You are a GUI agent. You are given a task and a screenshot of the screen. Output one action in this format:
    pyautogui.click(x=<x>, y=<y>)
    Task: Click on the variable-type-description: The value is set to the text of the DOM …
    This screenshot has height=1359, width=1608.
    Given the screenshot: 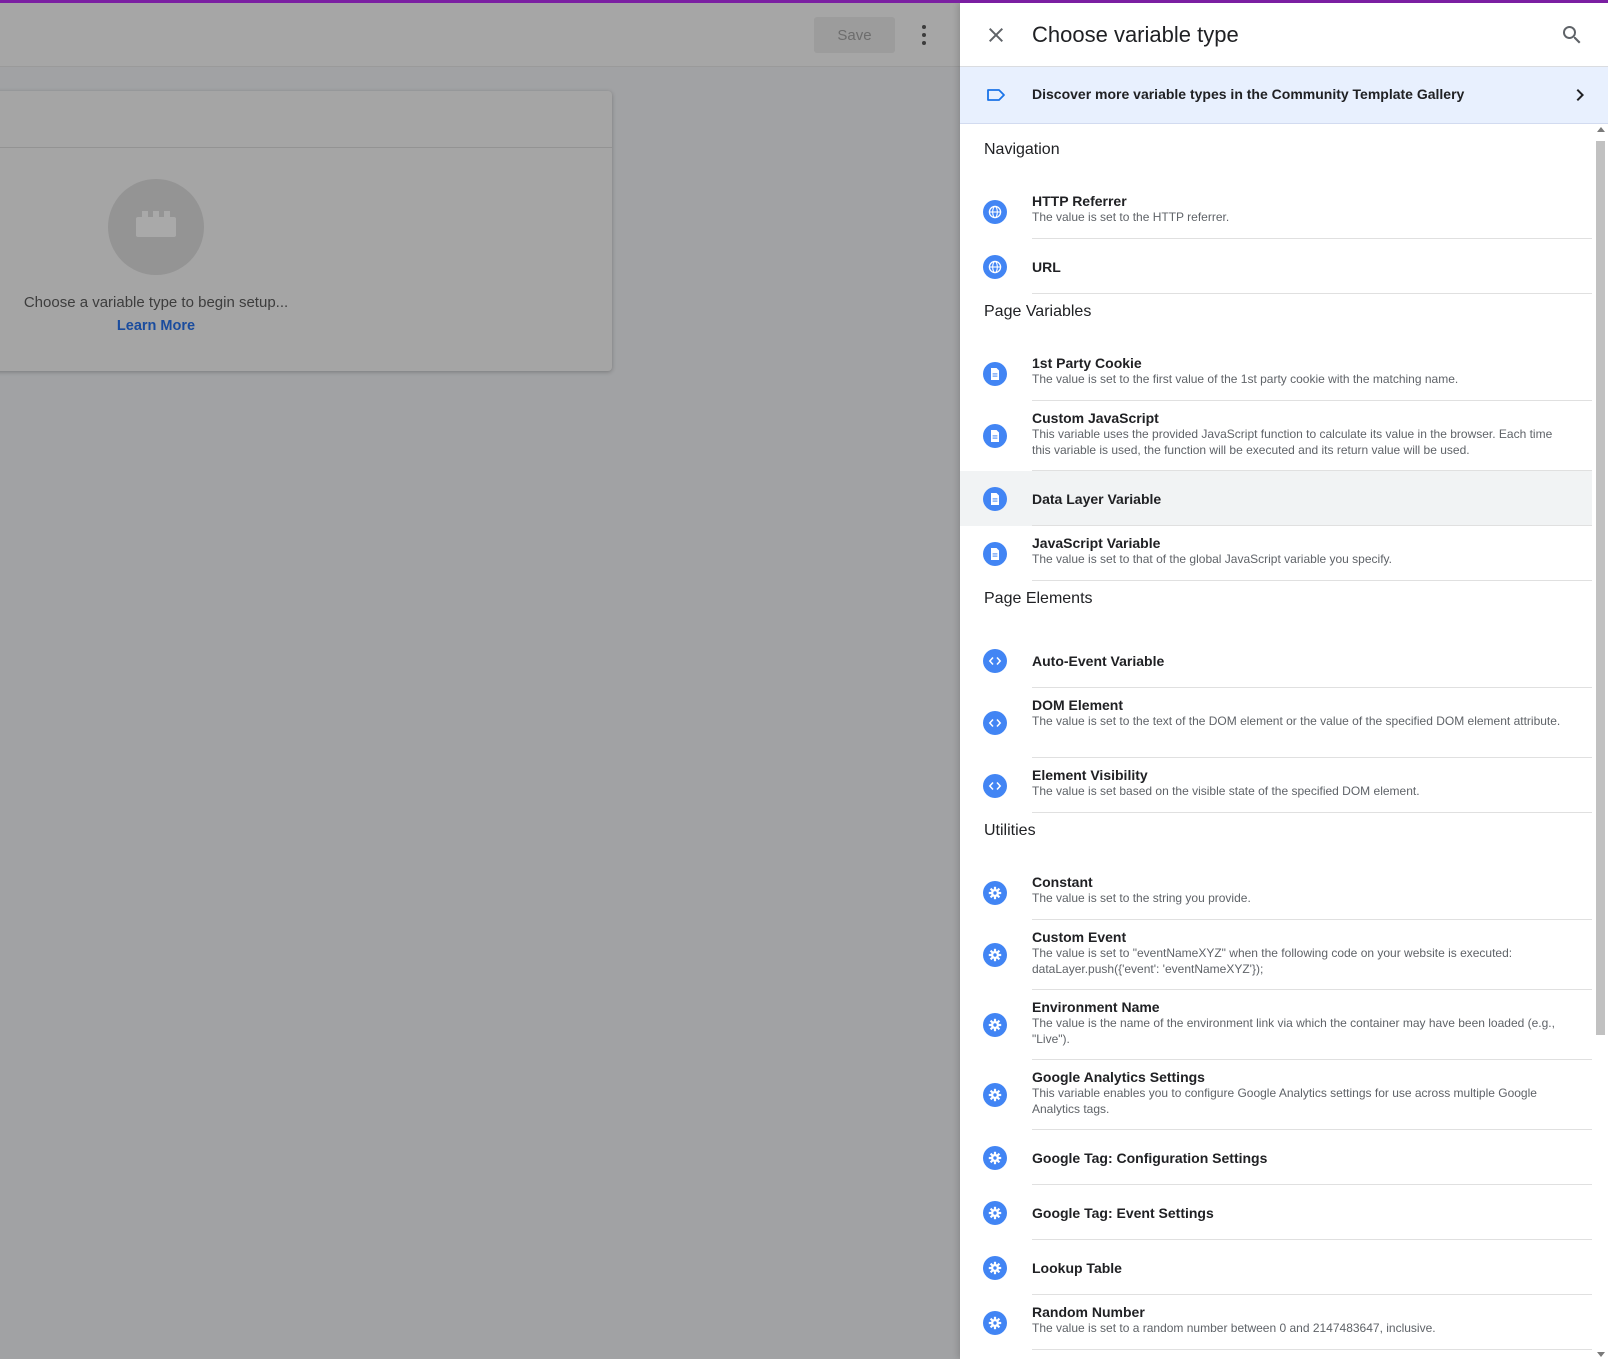 What is the action you would take?
    pyautogui.click(x=1296, y=721)
    